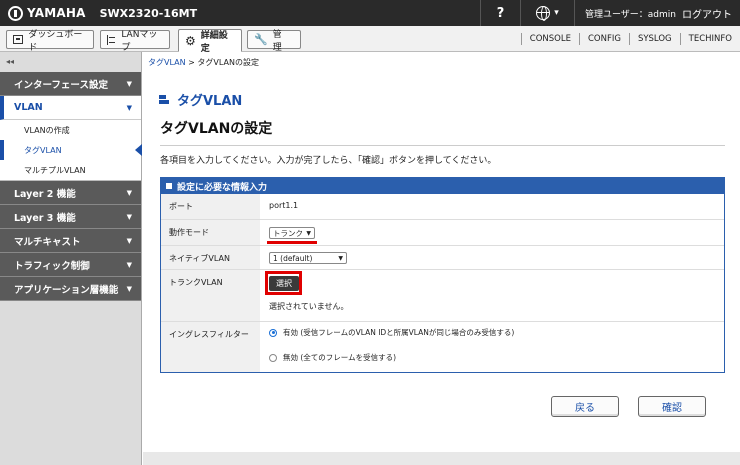 The height and width of the screenshot is (465, 740). I want to click on yamaha-logo: YAMAHA, so click(47, 13).